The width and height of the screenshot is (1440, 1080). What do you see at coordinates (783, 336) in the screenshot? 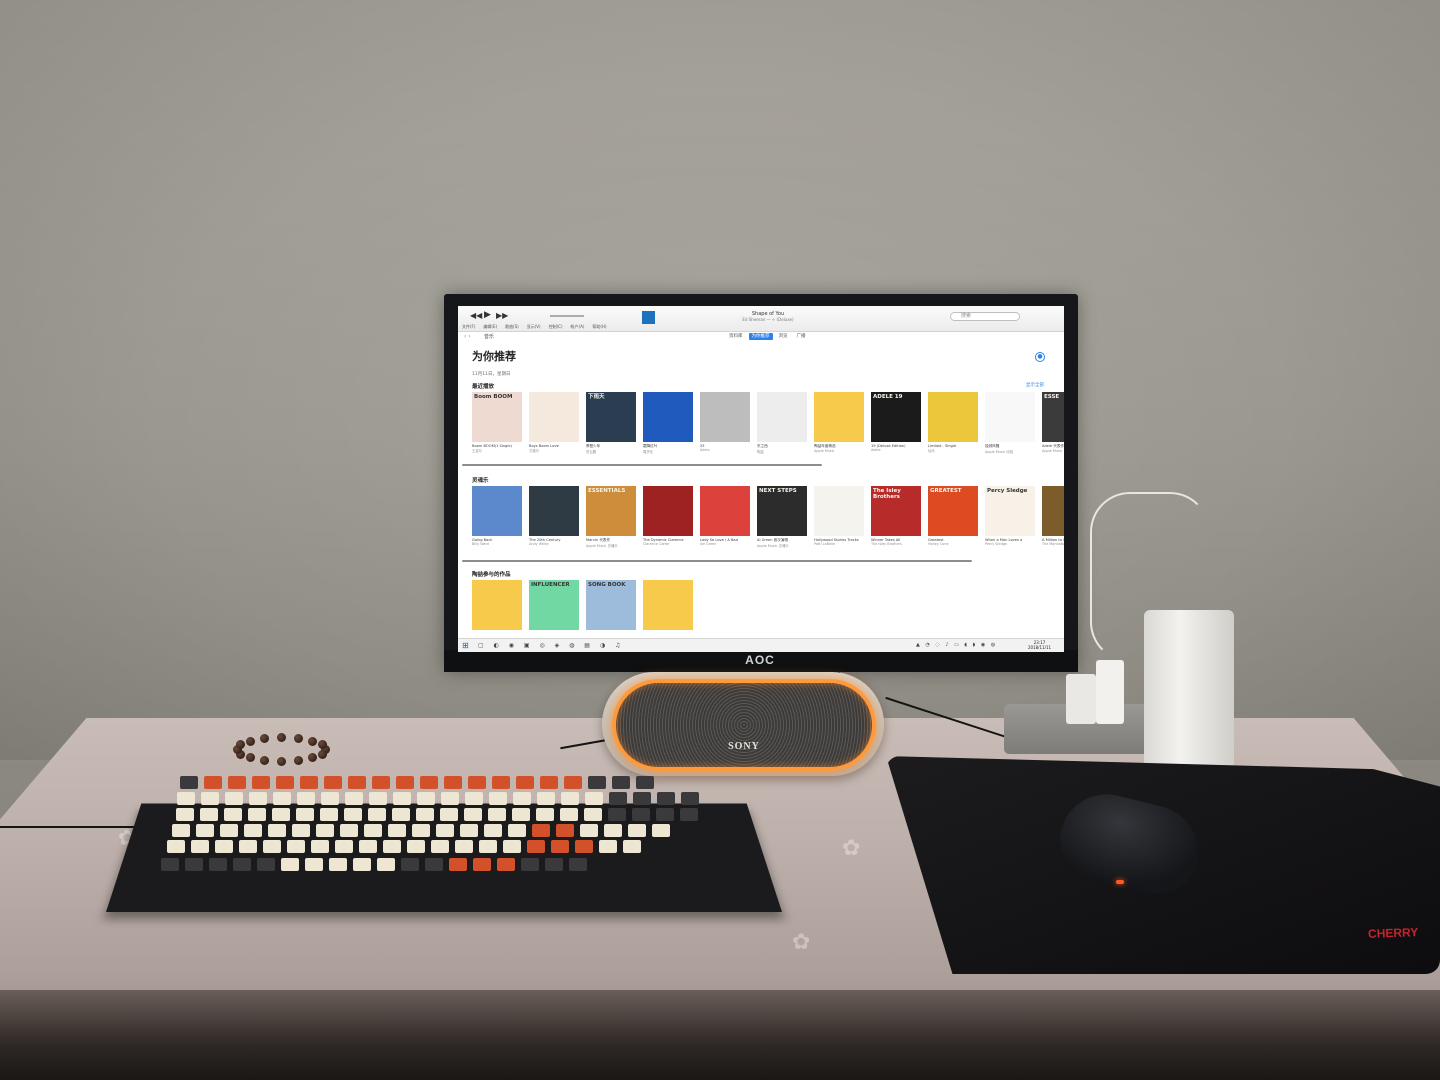
I see `tab-item: 浏览` at bounding box center [783, 336].